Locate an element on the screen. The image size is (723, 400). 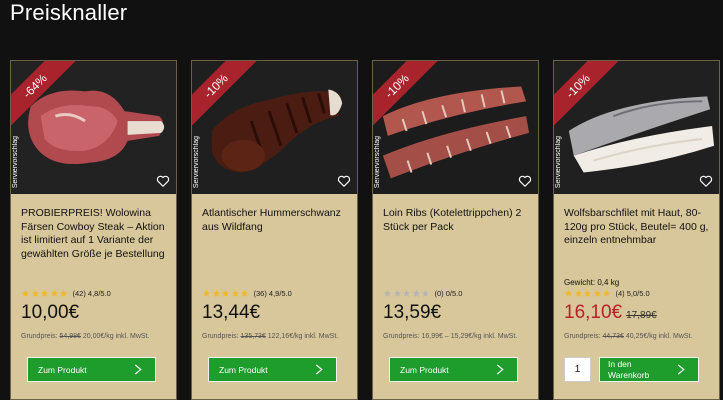
product-rating: (36) 4,9/5.0 is located at coordinates (247, 293).